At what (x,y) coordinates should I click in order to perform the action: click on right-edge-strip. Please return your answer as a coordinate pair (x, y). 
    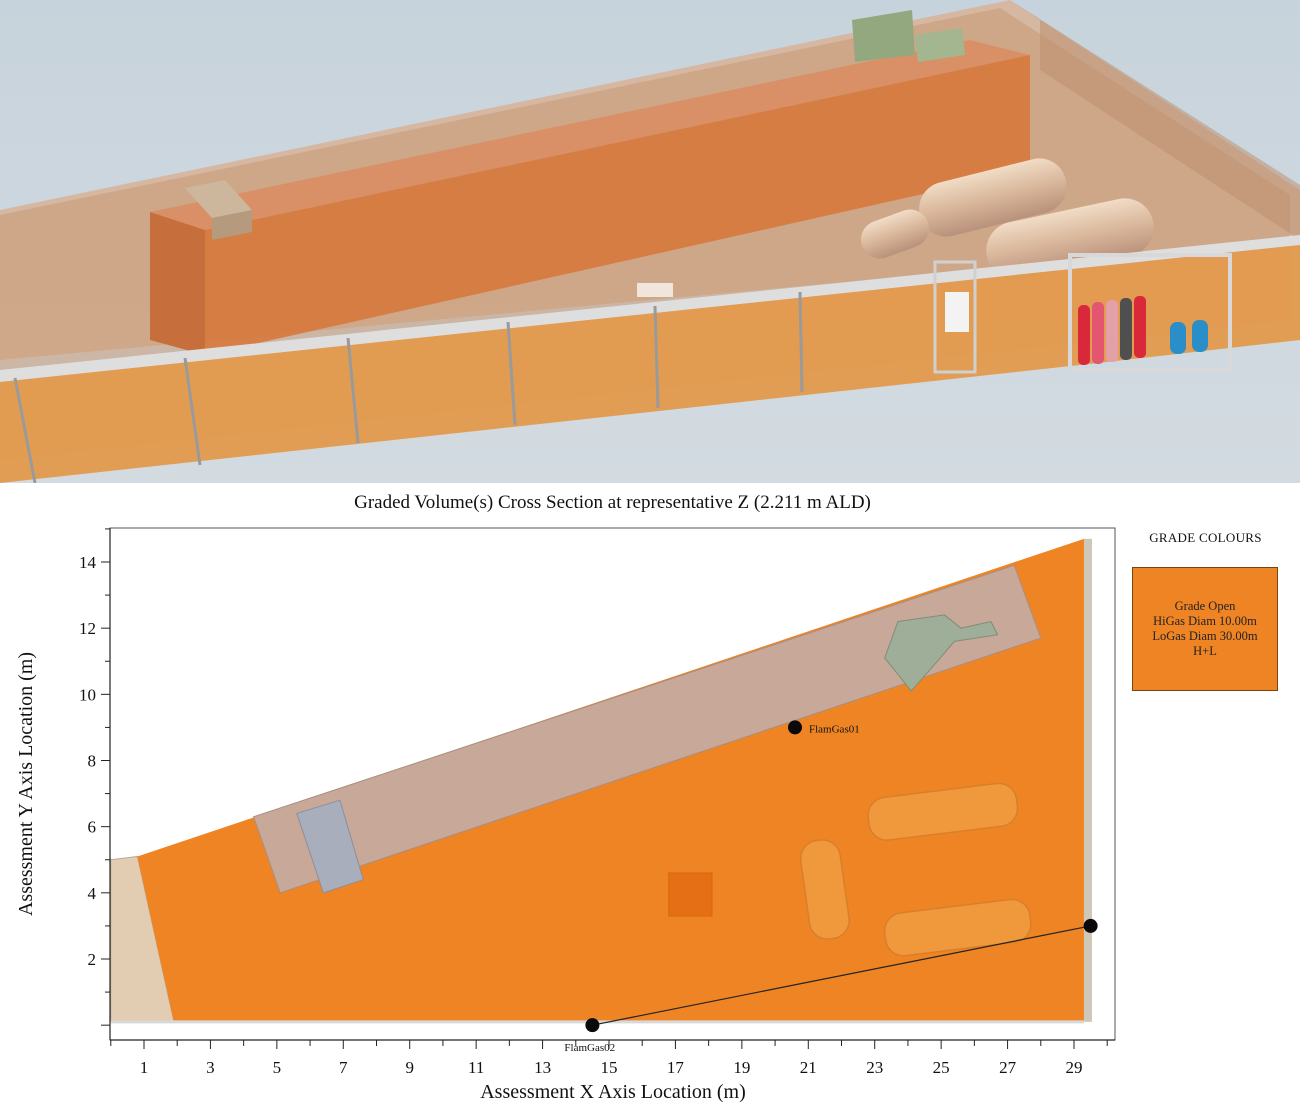
    Looking at the image, I should click on (1087, 780).